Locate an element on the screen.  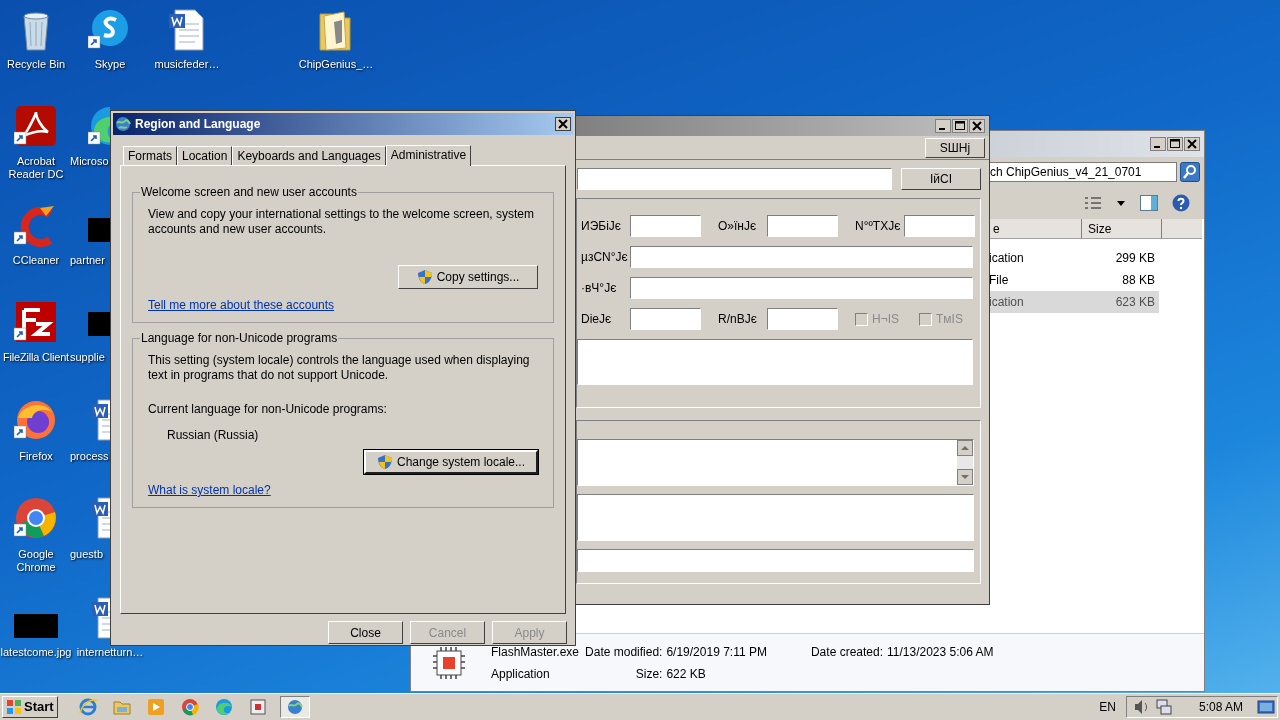
clock: 5:08 AM is located at coordinates (1220, 707).